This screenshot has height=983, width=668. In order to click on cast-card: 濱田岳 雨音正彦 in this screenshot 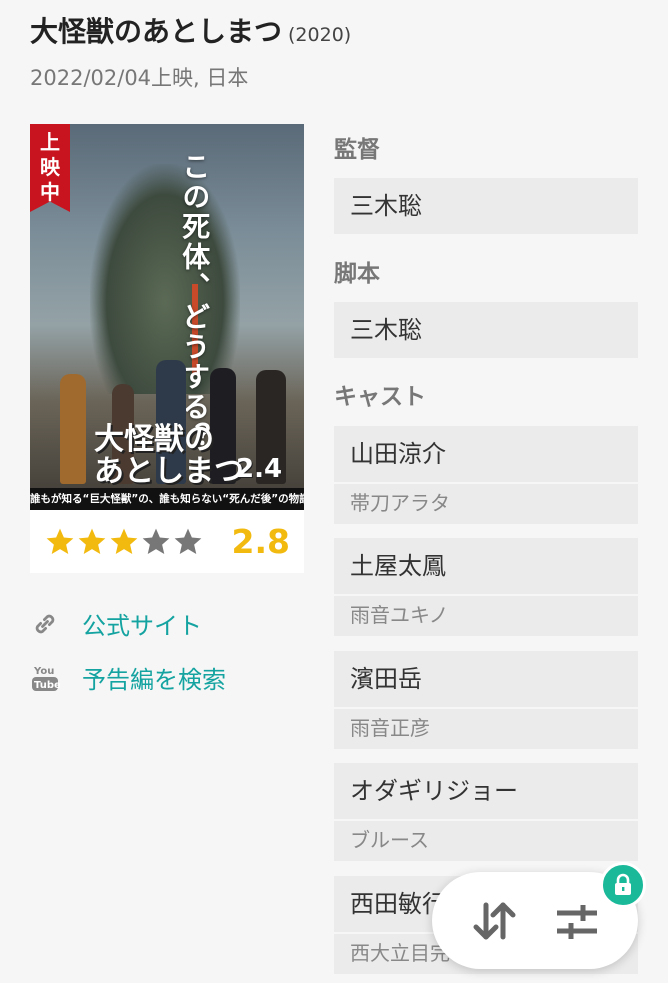, I will do `click(486, 700)`.